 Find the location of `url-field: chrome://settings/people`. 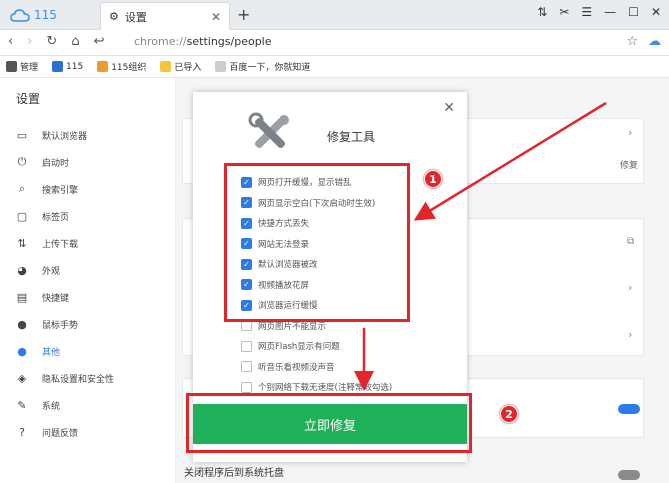

url-field: chrome://settings/people is located at coordinates (203, 41).